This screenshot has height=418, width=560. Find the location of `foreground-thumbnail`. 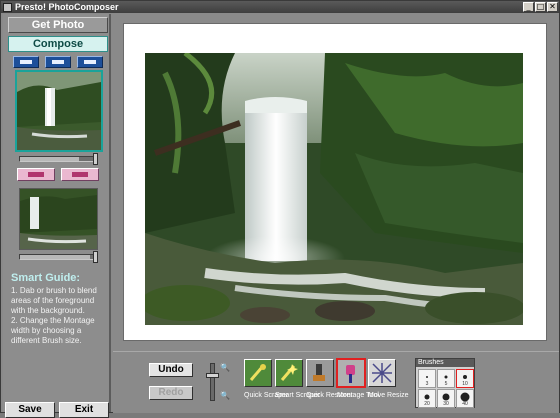

foreground-thumbnail is located at coordinates (59, 111).